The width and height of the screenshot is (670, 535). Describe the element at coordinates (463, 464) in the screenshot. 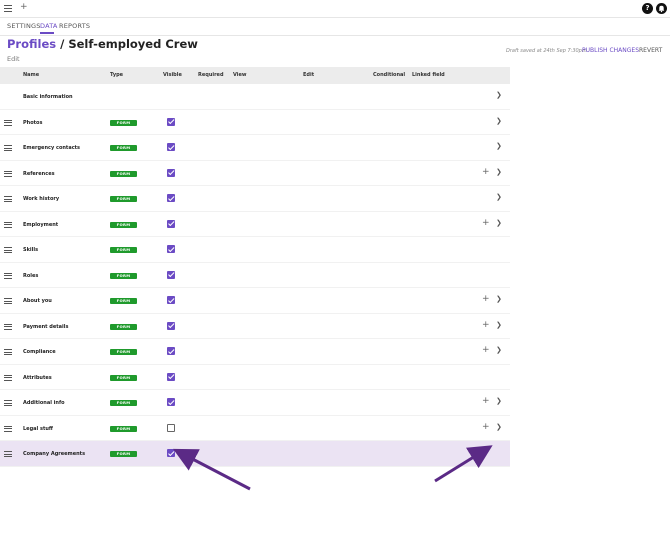

I see `annotation-arrow-right` at that location.